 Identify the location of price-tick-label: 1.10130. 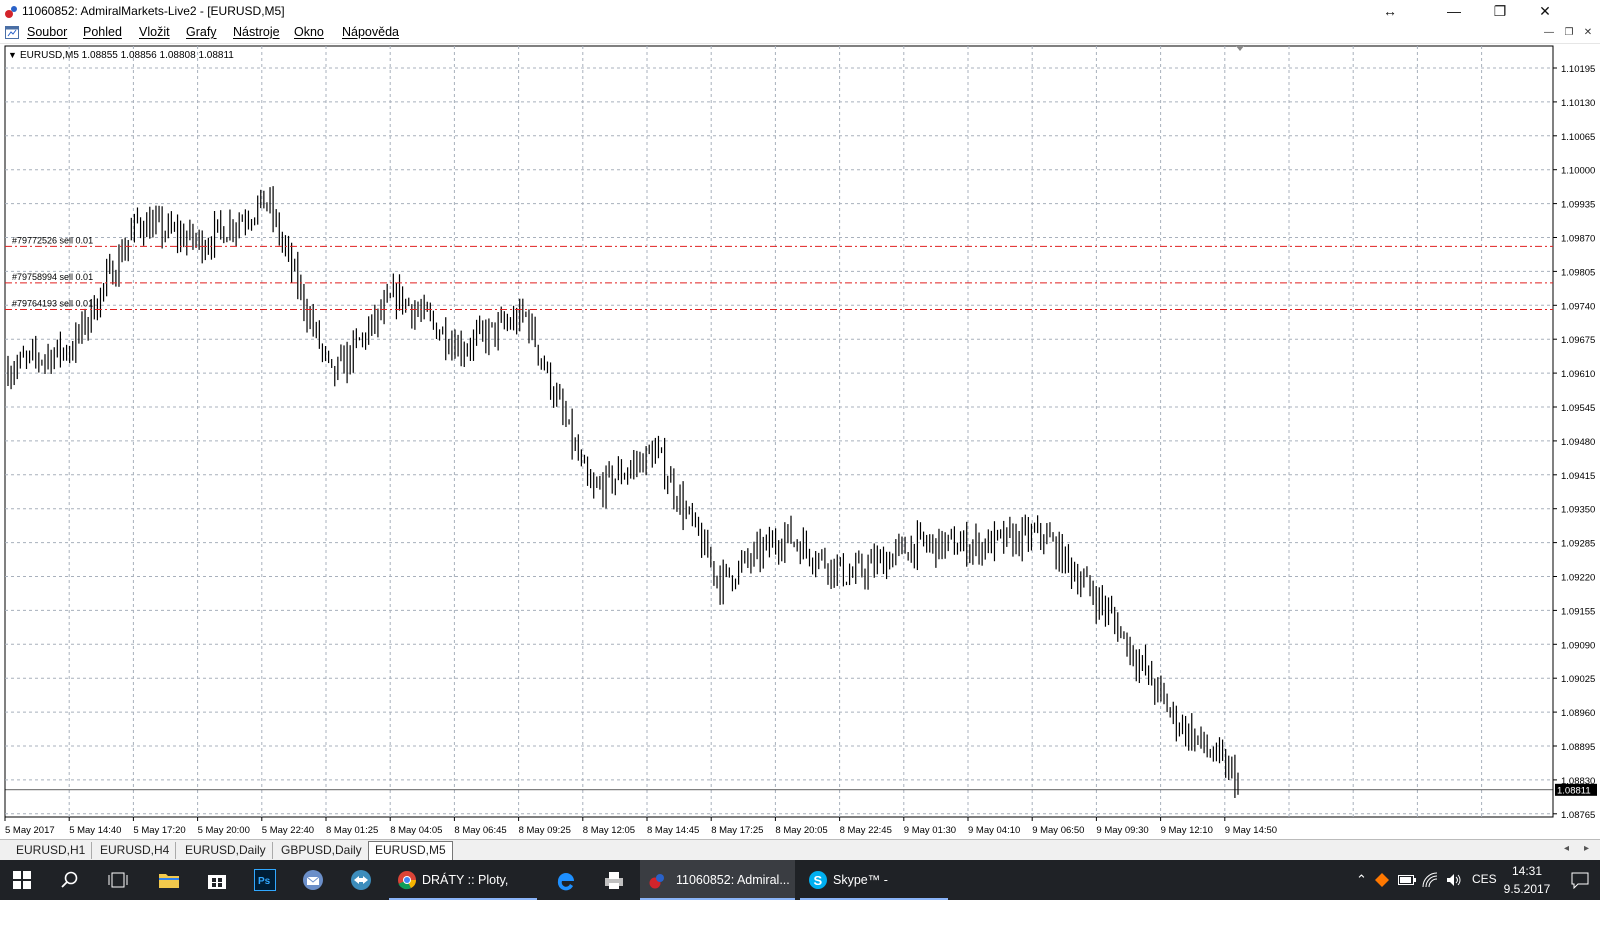
(1578, 103).